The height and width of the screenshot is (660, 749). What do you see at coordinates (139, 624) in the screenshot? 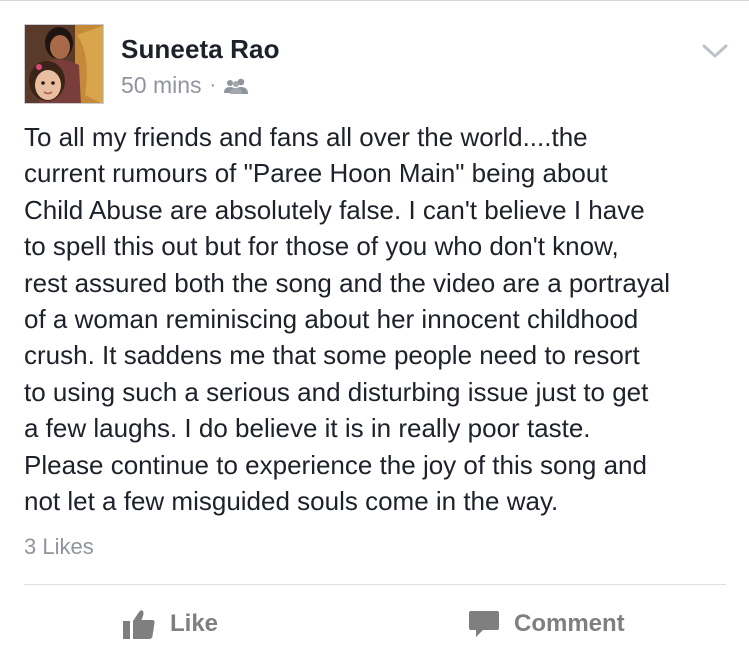
I see `thumbs-up-icon` at bounding box center [139, 624].